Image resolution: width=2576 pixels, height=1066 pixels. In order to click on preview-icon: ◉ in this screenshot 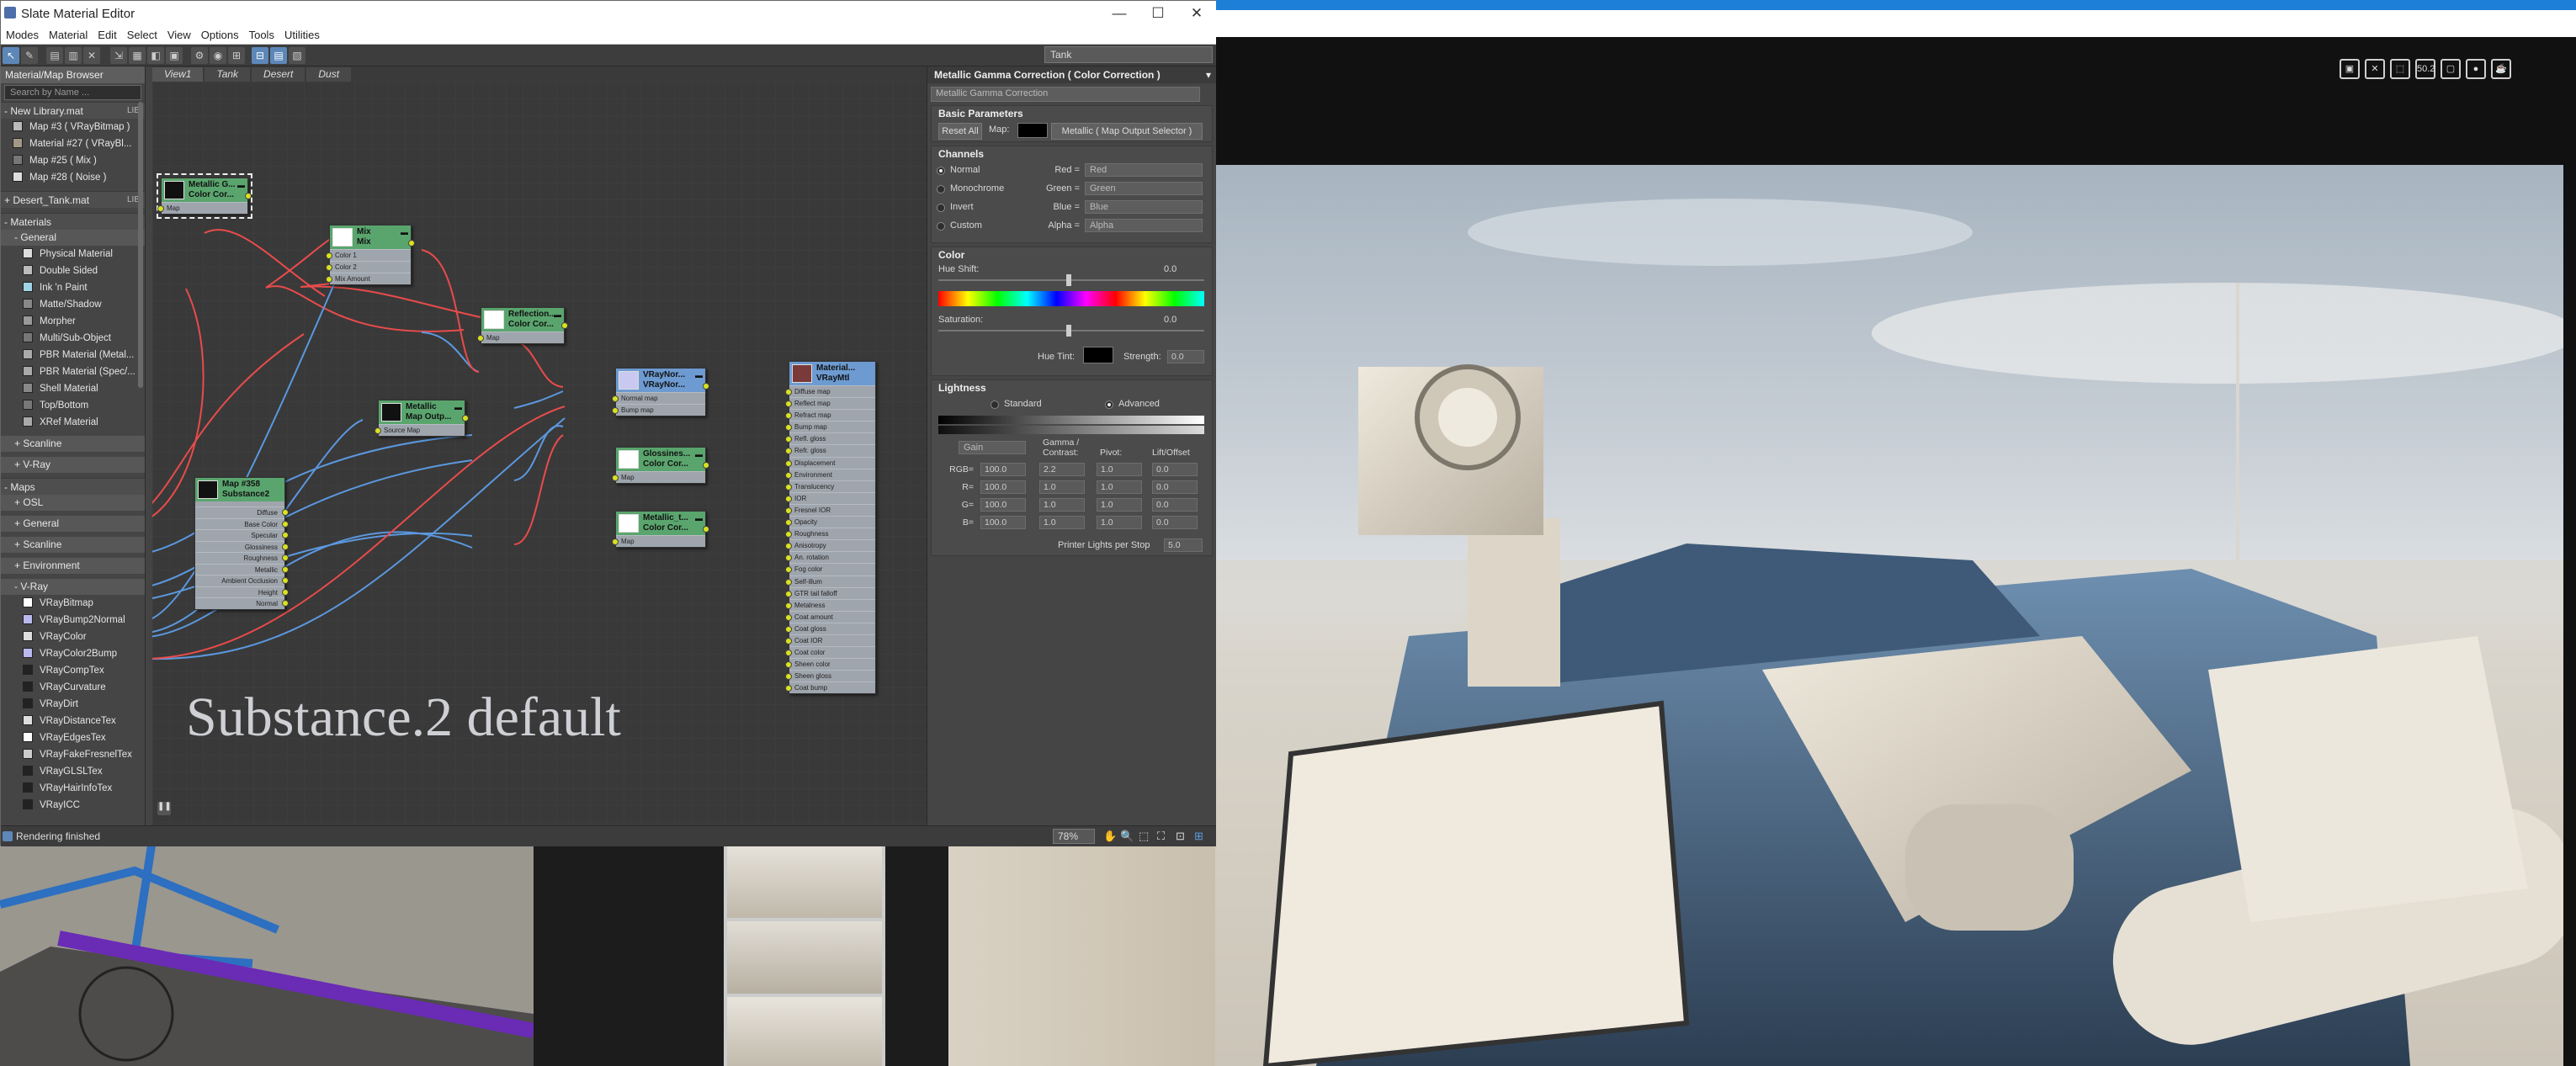, I will do `click(218, 56)`.